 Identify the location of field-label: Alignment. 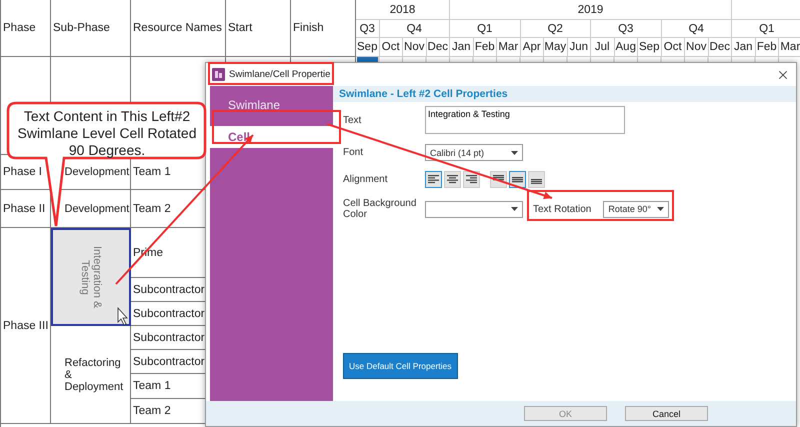
(365, 179).